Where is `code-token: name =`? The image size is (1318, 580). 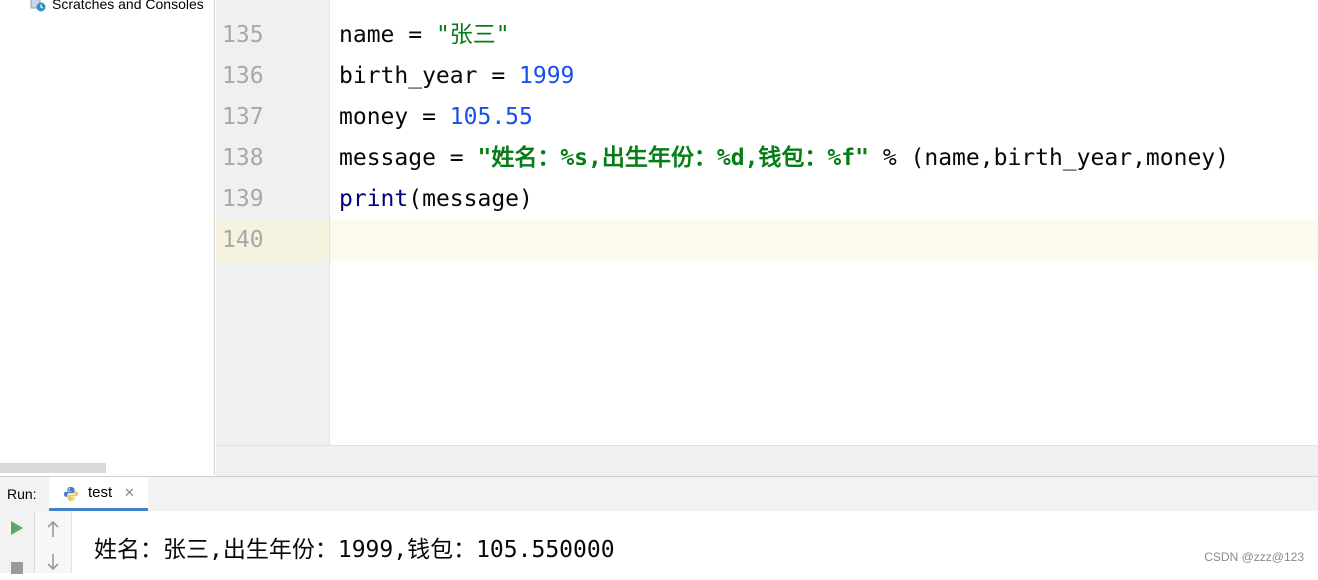
code-token: name = is located at coordinates (387, 35).